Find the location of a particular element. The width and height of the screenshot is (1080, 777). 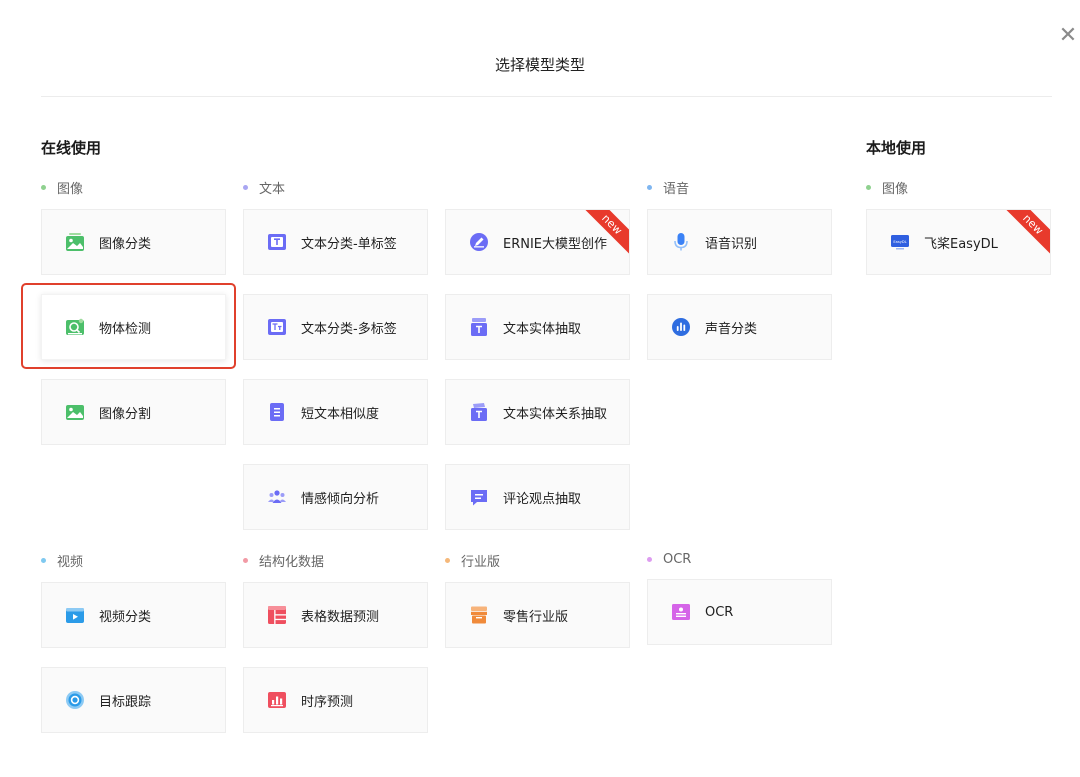

card-sentiment-analysis: 情感倾向分析 is located at coordinates (335, 497).